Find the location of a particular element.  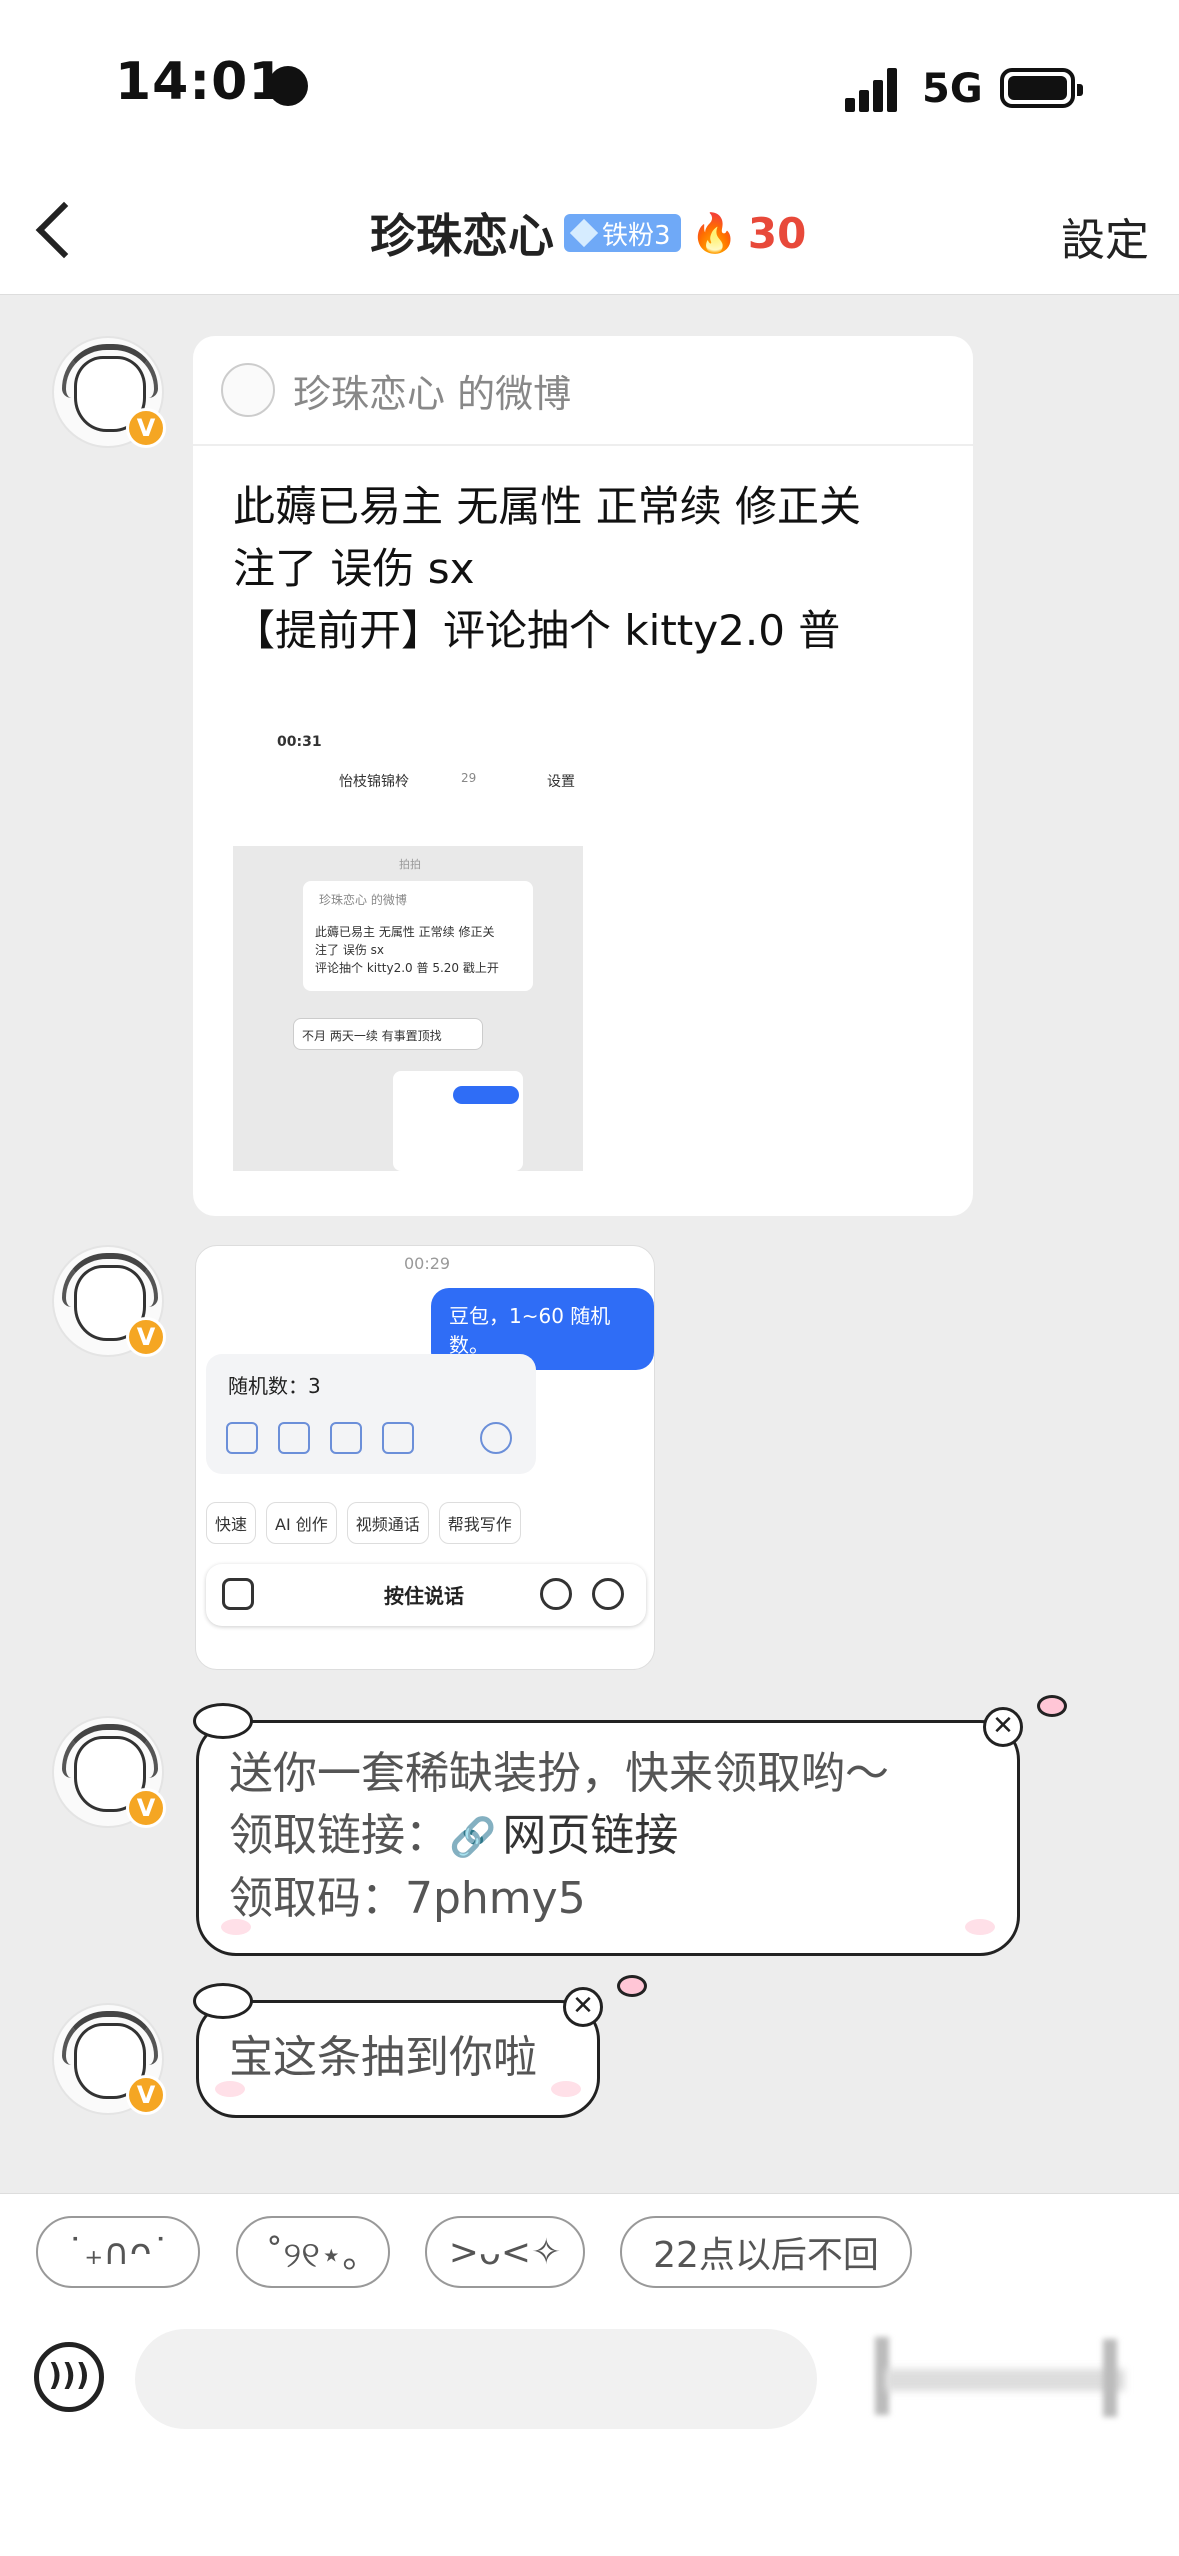

diamond-icon is located at coordinates (584, 233).